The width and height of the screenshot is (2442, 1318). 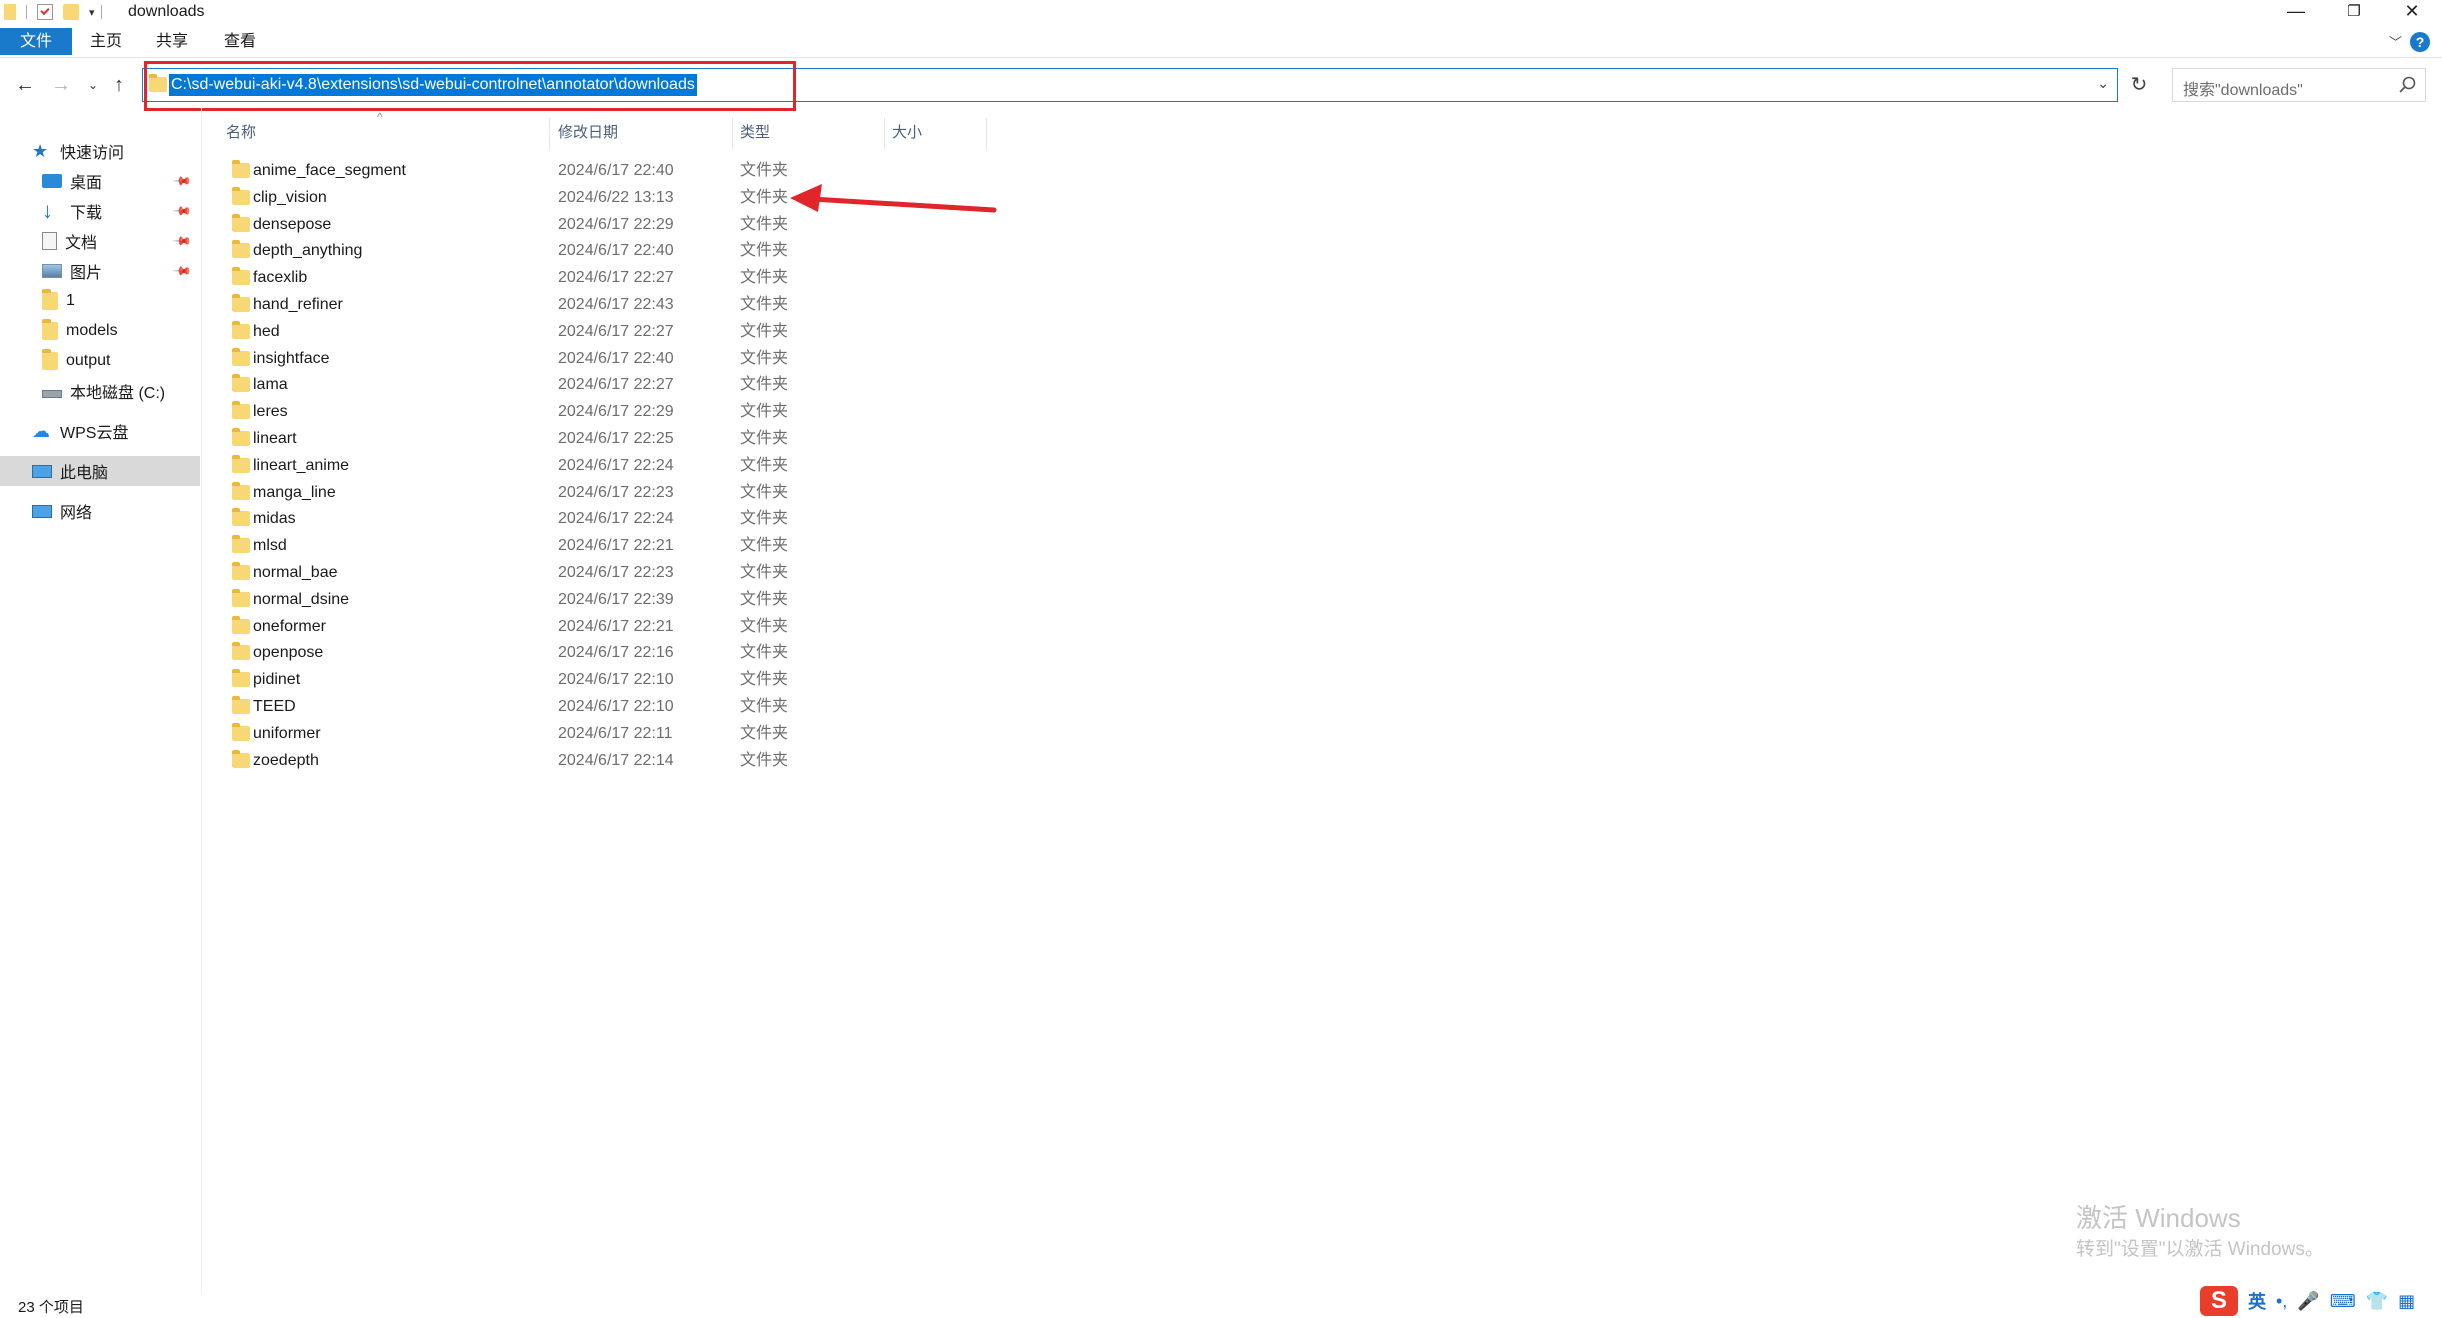 I want to click on search-input: 搜索"downloads", so click(x=2299, y=85).